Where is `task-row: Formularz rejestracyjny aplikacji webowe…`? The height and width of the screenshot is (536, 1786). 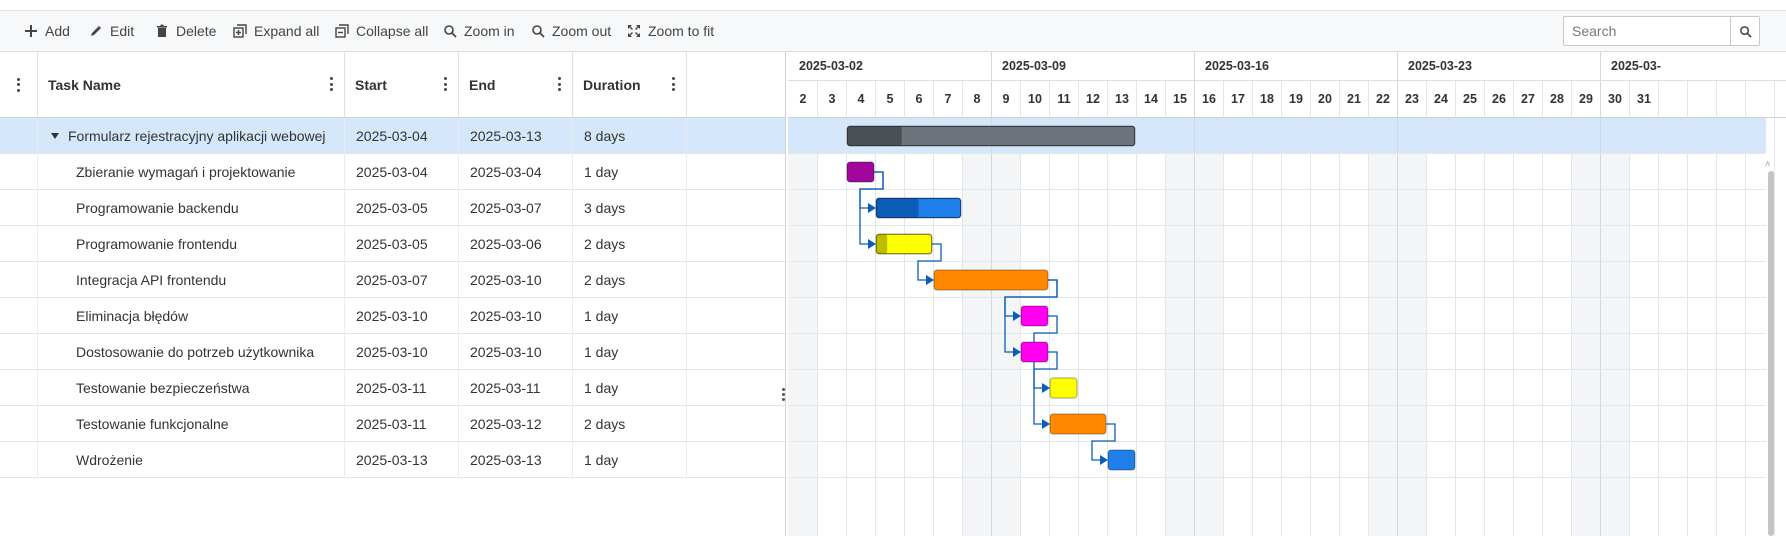
task-row: Formularz rejestracyjny aplikacji webowe… is located at coordinates (392, 136).